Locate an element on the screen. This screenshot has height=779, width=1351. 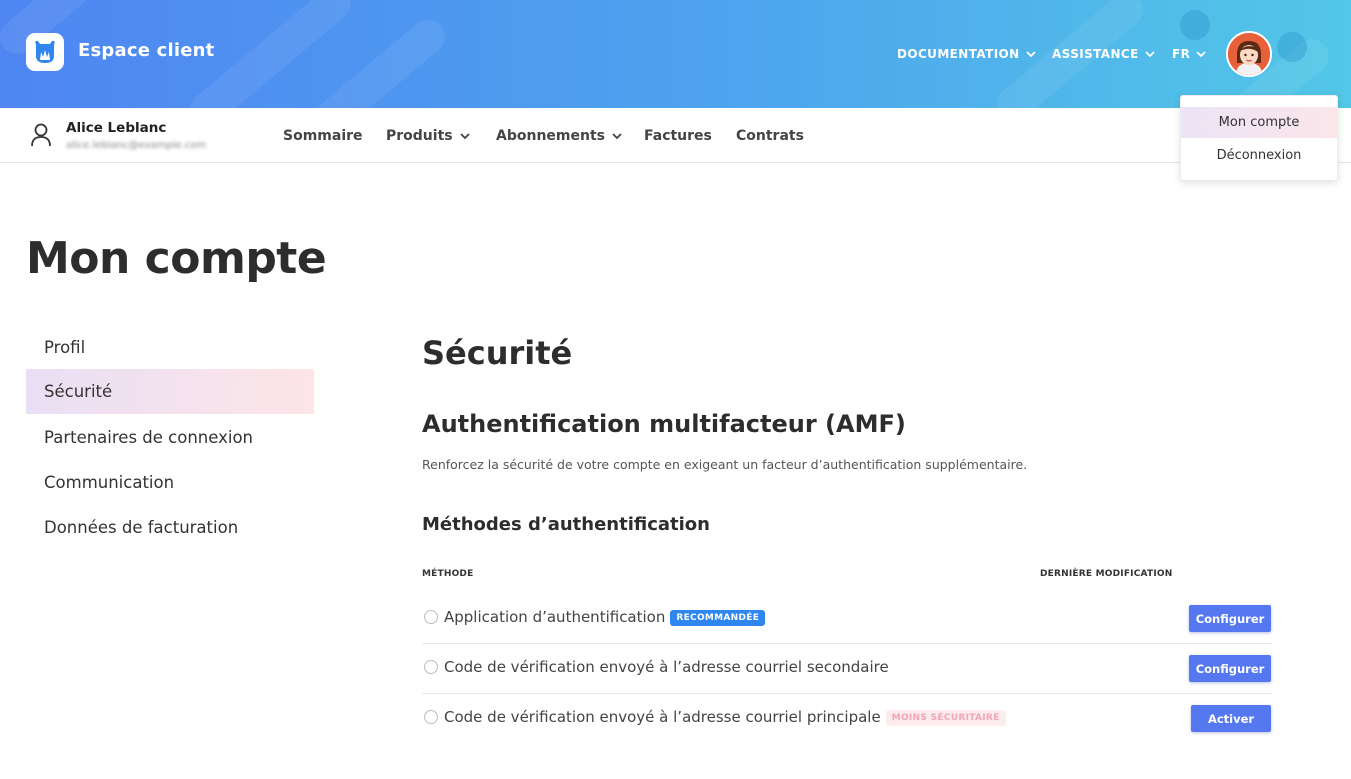
sidebar-item-billing-data: Données de facturation is located at coordinates (170, 527).